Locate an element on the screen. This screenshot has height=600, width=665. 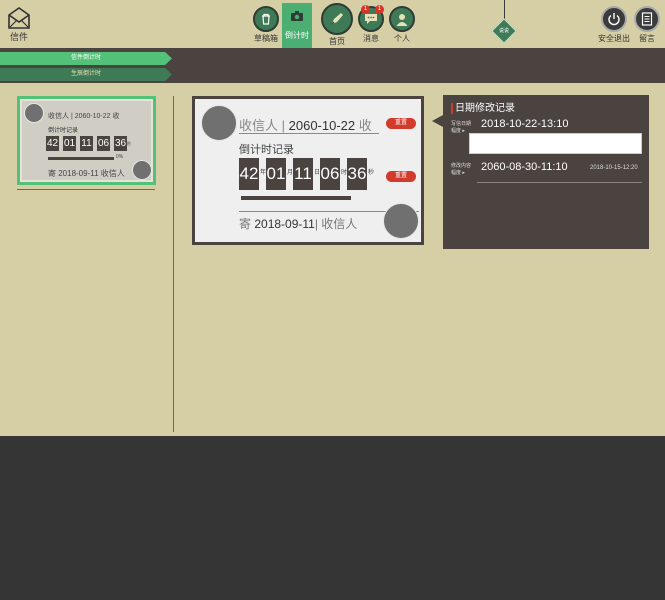
note-input is located at coordinates (555, 143).